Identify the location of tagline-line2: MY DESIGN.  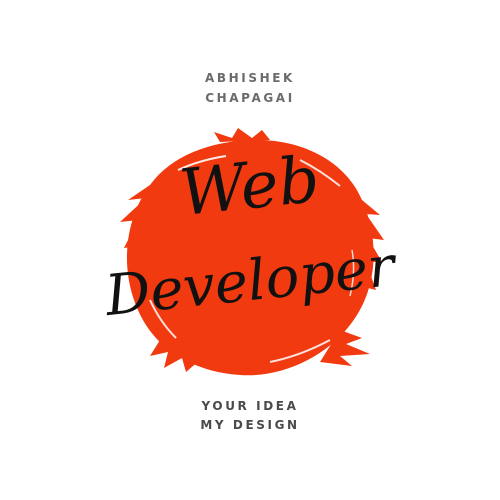
(250, 425).